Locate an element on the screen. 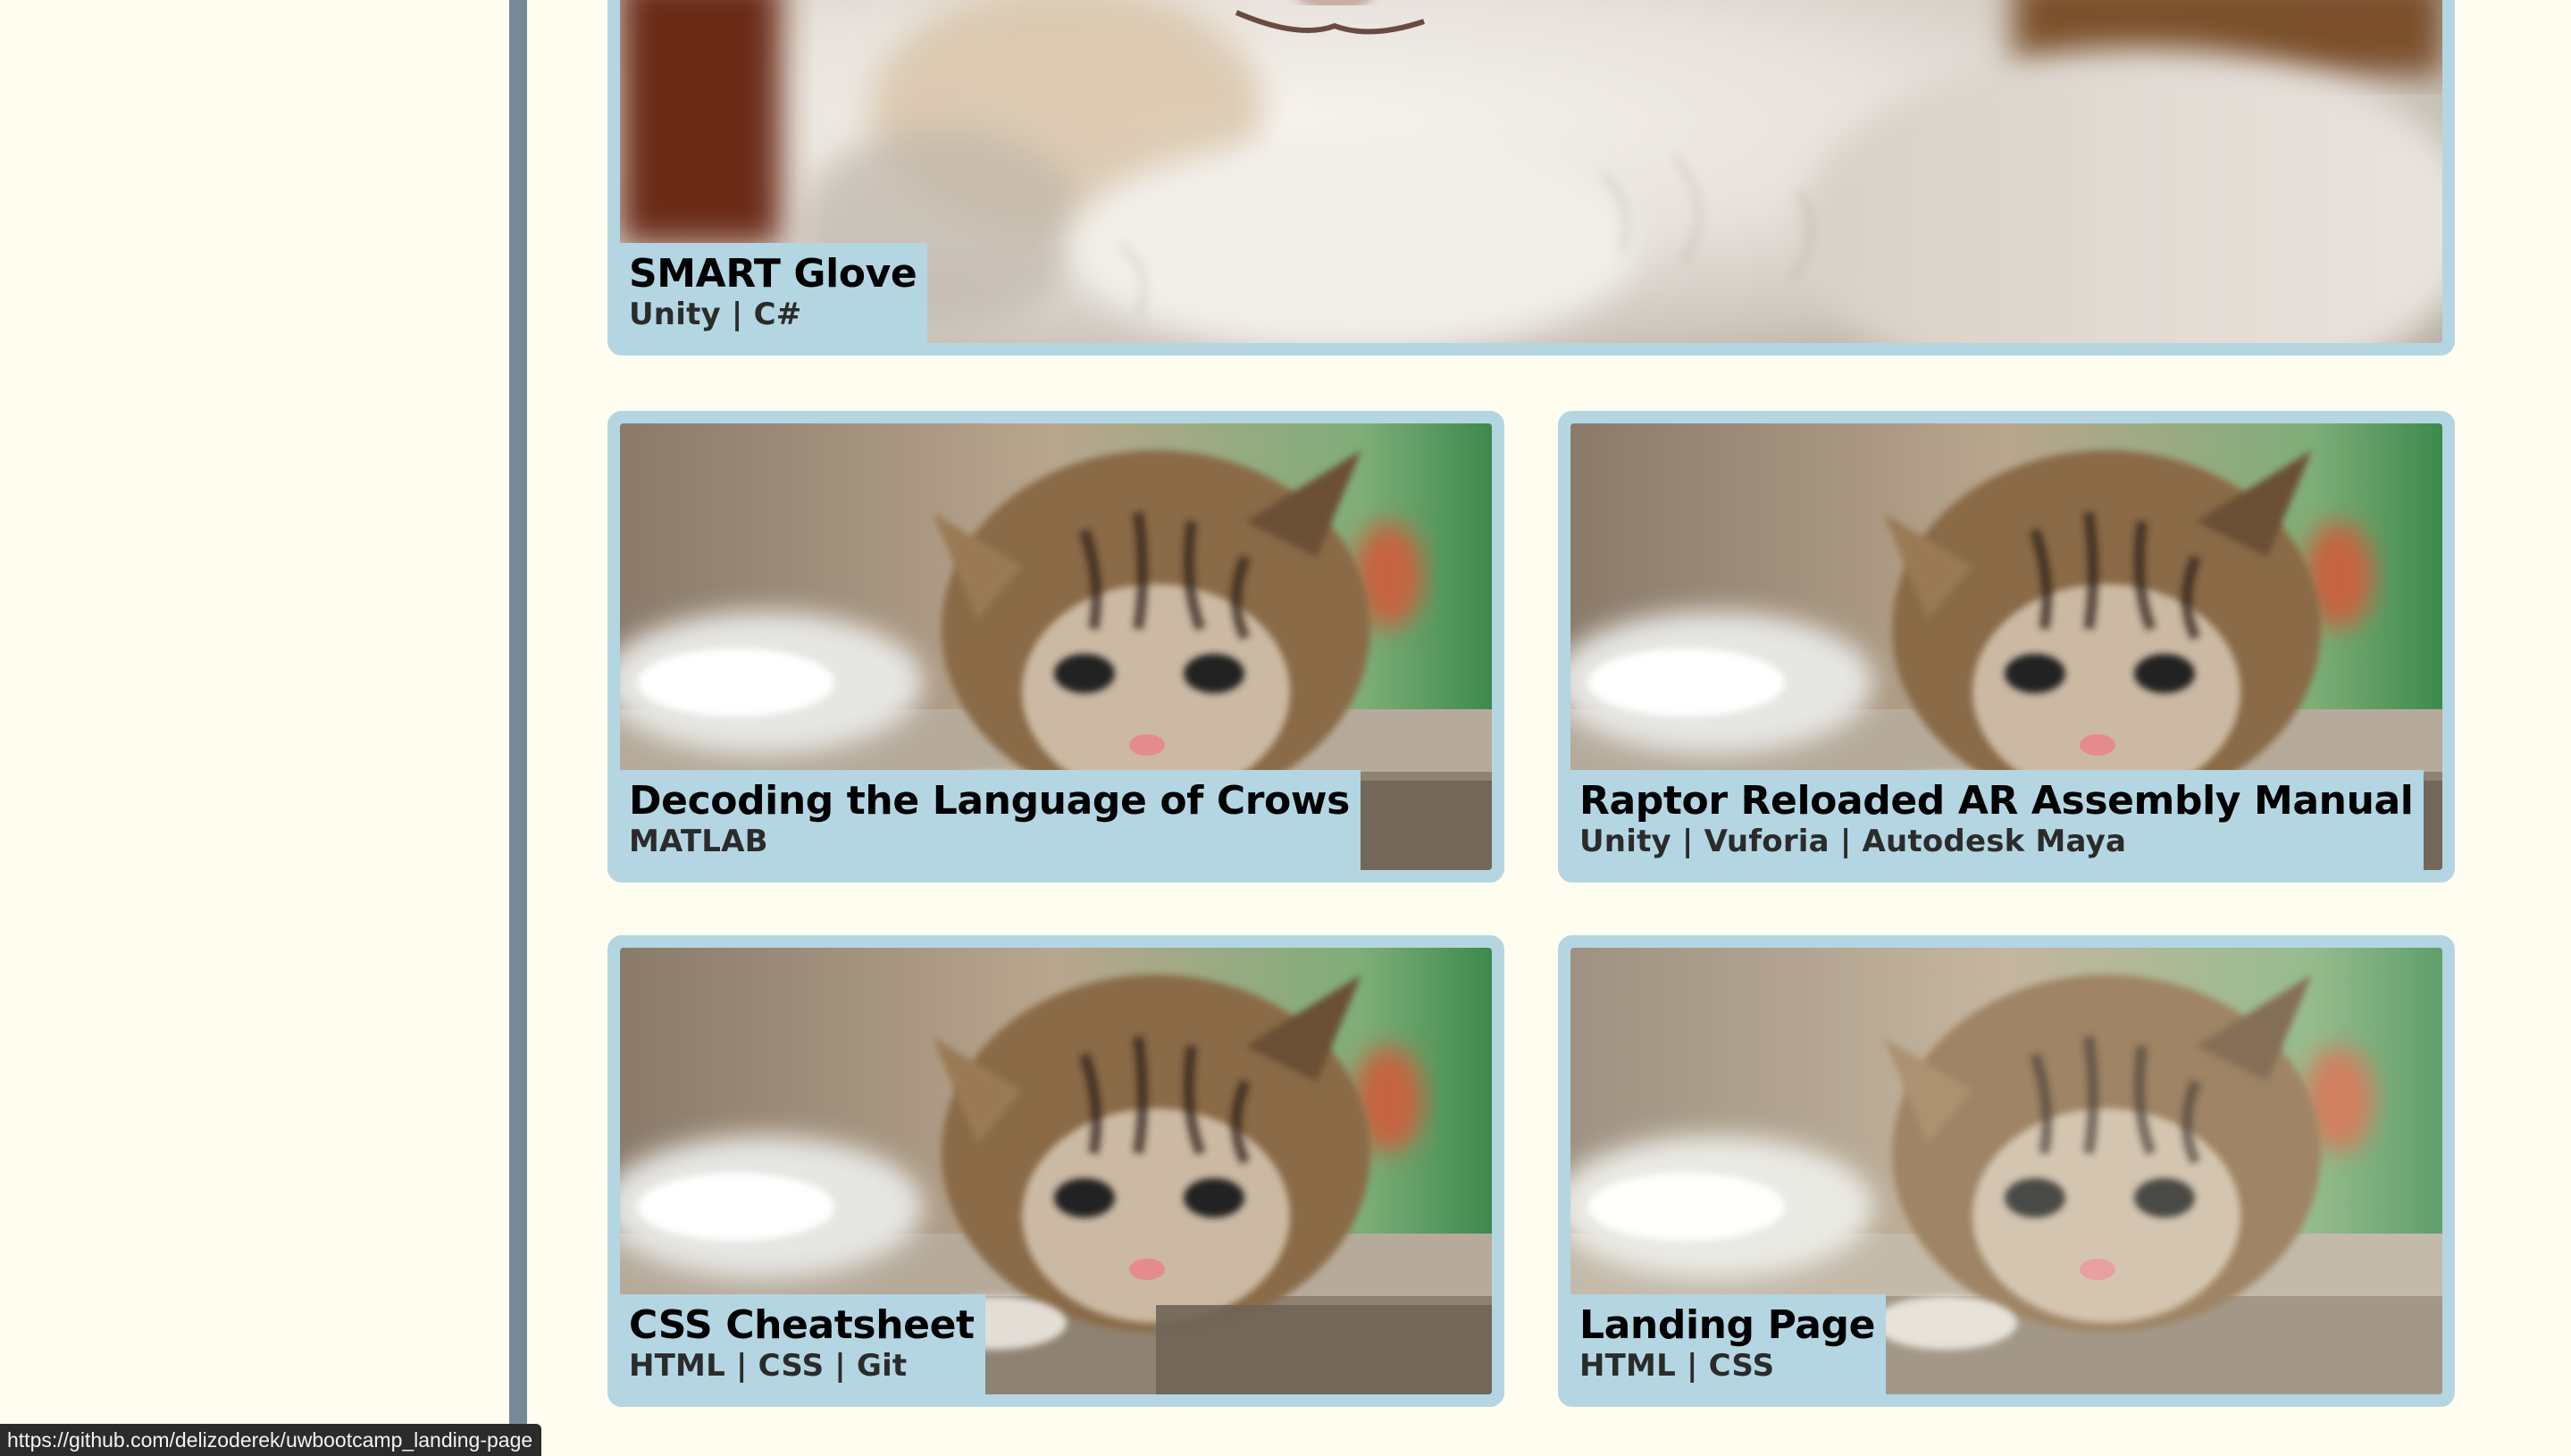  project-tech-stack: Unity | Vuforia | Autodesk Maya is located at coordinates (1853, 841).